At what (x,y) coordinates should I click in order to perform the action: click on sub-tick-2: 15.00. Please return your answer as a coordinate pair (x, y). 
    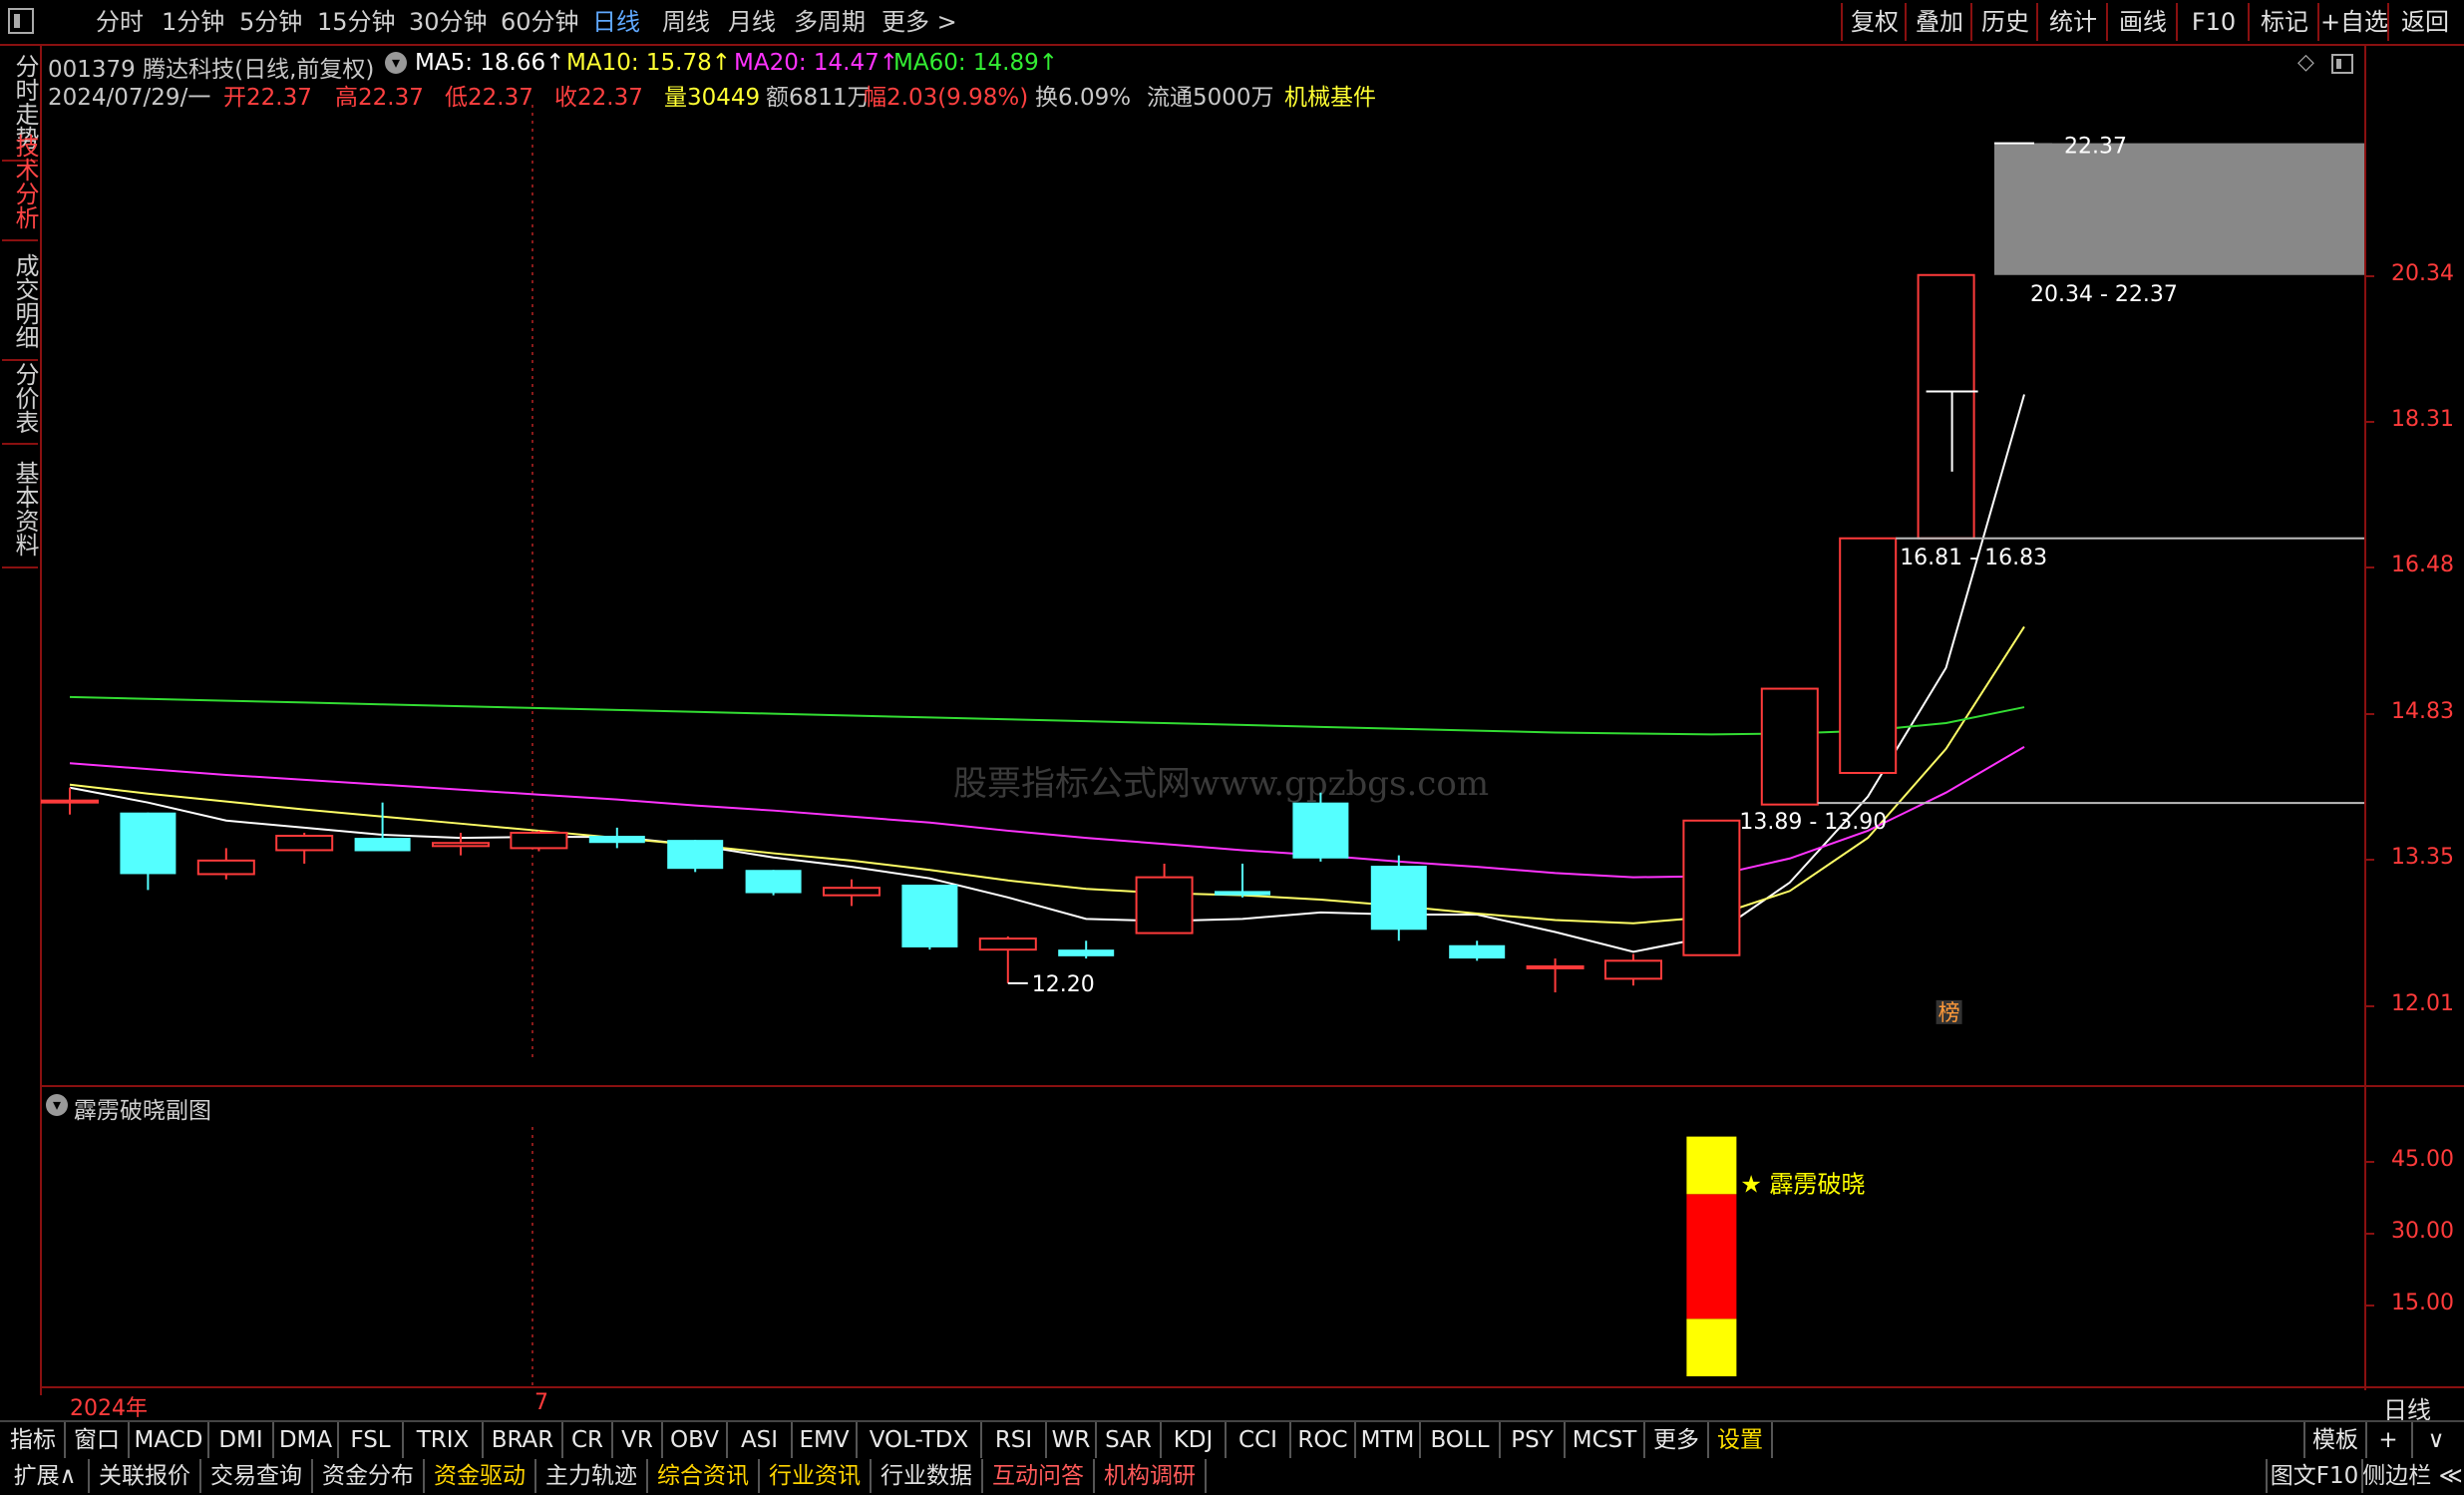
    Looking at the image, I should click on (2422, 1303).